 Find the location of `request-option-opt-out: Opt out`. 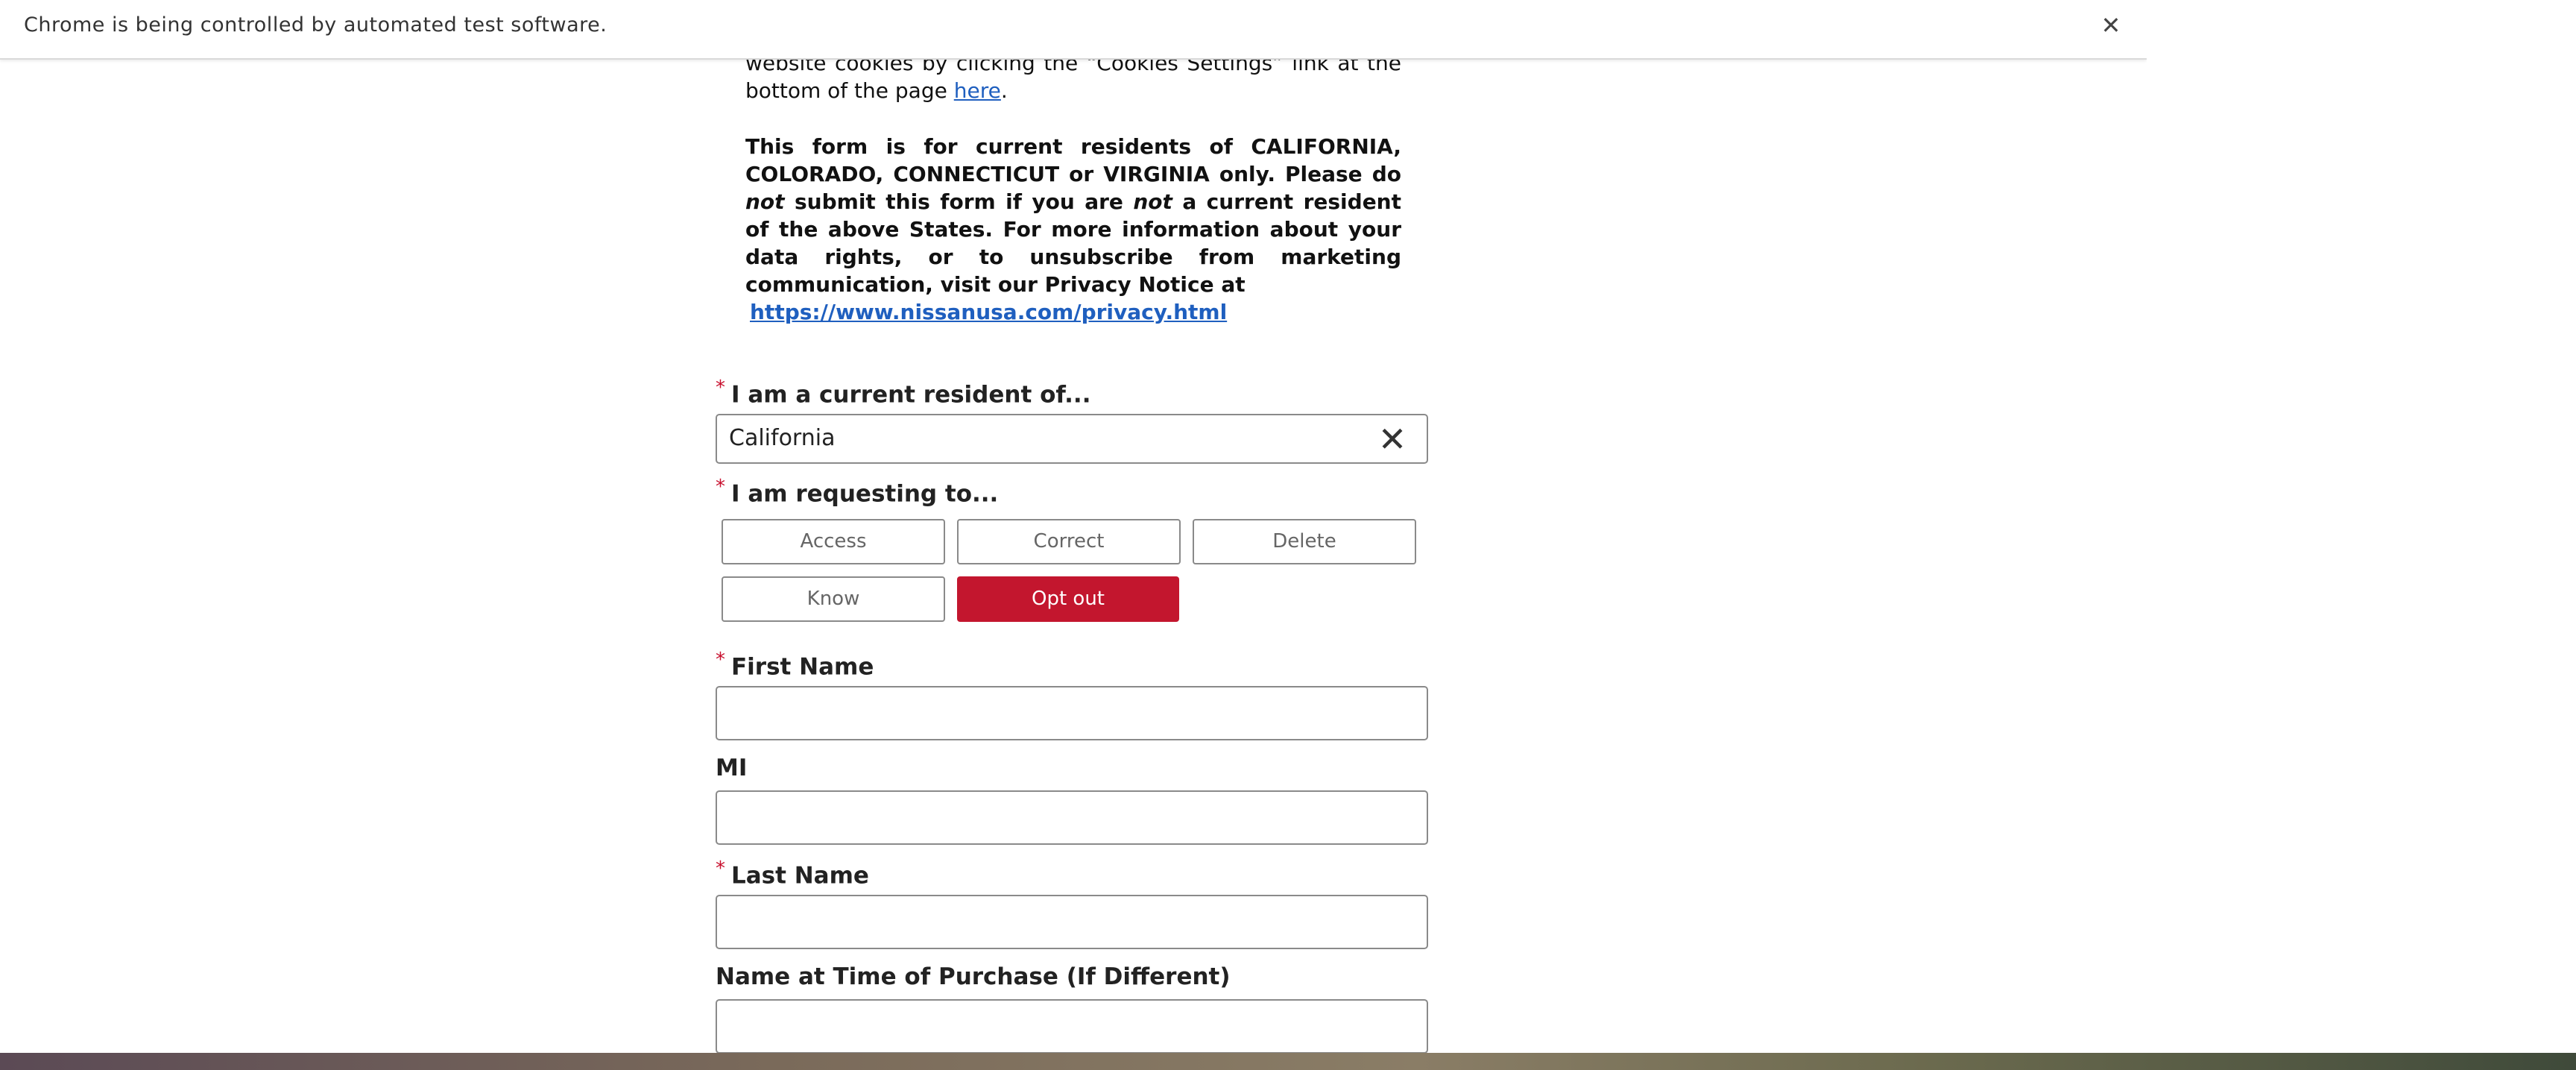

request-option-opt-out: Opt out is located at coordinates (1068, 599).